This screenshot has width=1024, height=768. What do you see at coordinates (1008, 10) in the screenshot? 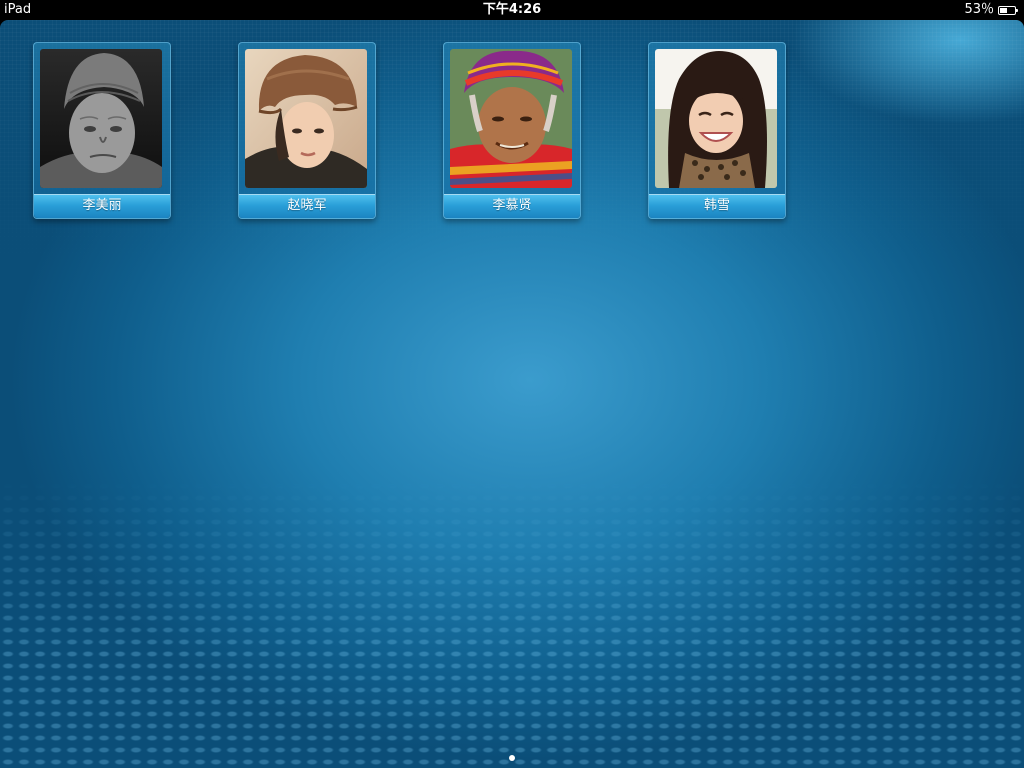
I see `battery-icon` at bounding box center [1008, 10].